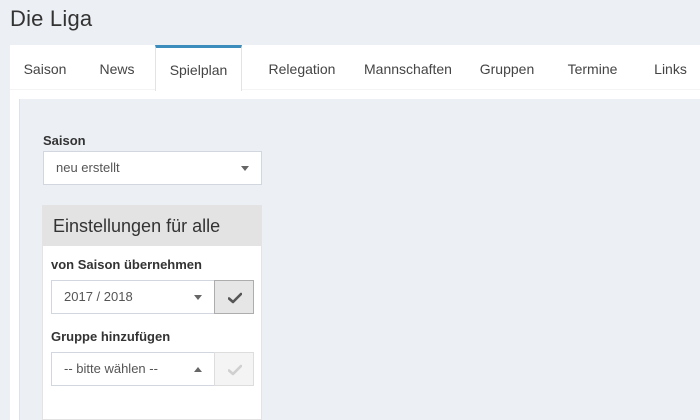 This screenshot has height=420, width=700. Describe the element at coordinates (126, 264) in the screenshot. I see `copy-from-label: von Saison übernehmen` at that location.